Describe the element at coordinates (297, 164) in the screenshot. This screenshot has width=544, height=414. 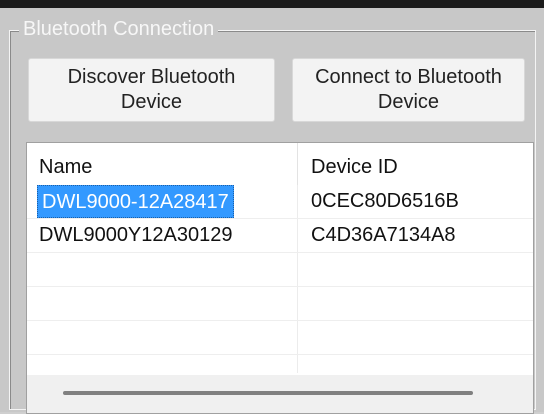
I see `column-separator` at that location.